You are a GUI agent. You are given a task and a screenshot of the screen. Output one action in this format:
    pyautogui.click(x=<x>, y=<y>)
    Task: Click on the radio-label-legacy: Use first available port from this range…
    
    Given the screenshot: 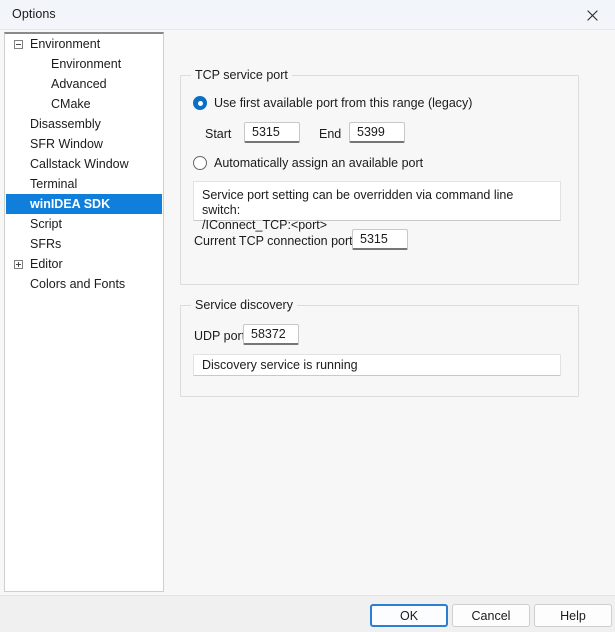 What is the action you would take?
    pyautogui.click(x=343, y=103)
    